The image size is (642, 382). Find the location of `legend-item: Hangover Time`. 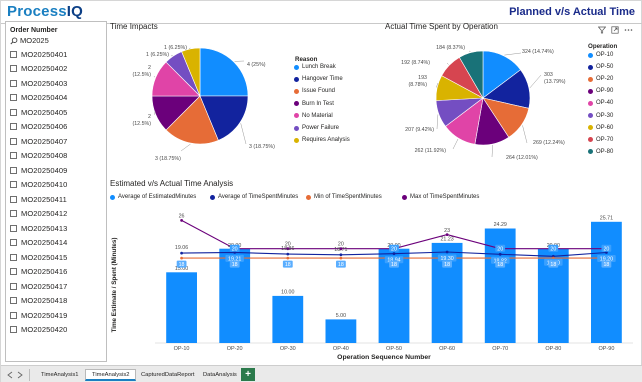

legend-item: Hangover Time is located at coordinates (318, 79).